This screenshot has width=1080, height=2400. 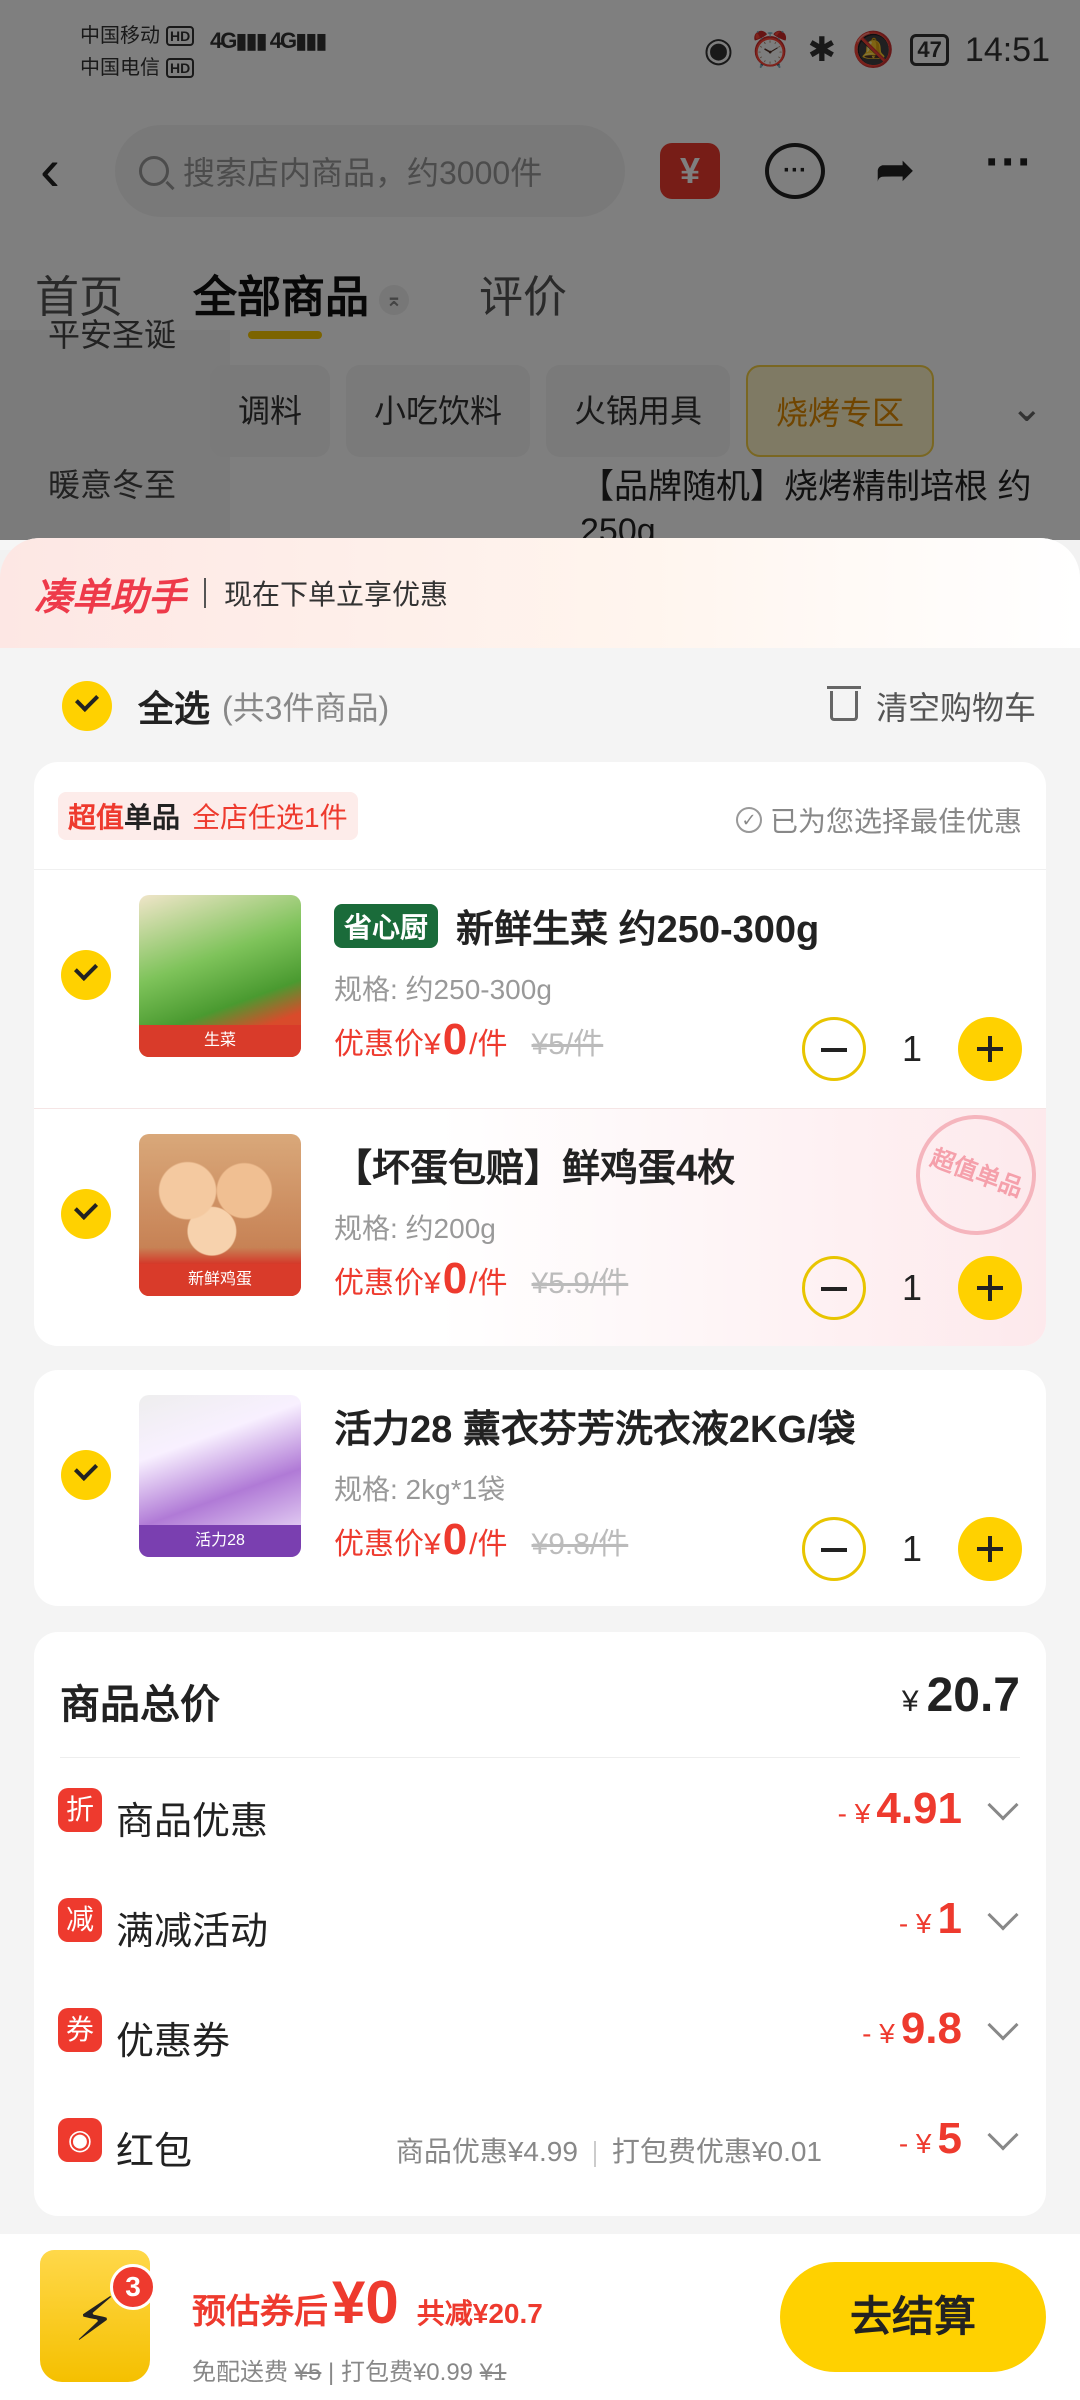 I want to click on order-helper-banner: 凑单助手 现在下单立享优惠, so click(x=540, y=593).